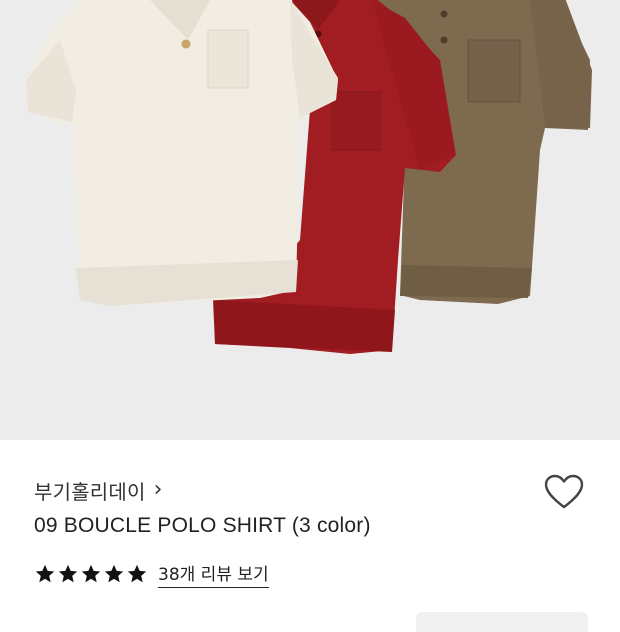  I want to click on next-section-edge, so click(502, 622).